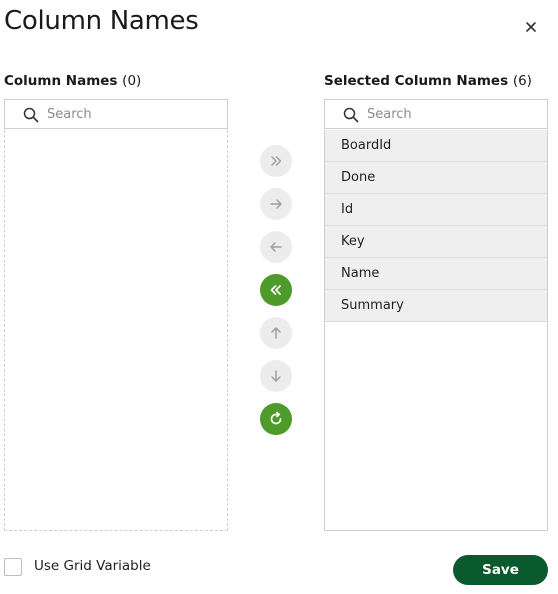  I want to click on selected-columns-title: Selected Column Names, so click(416, 81).